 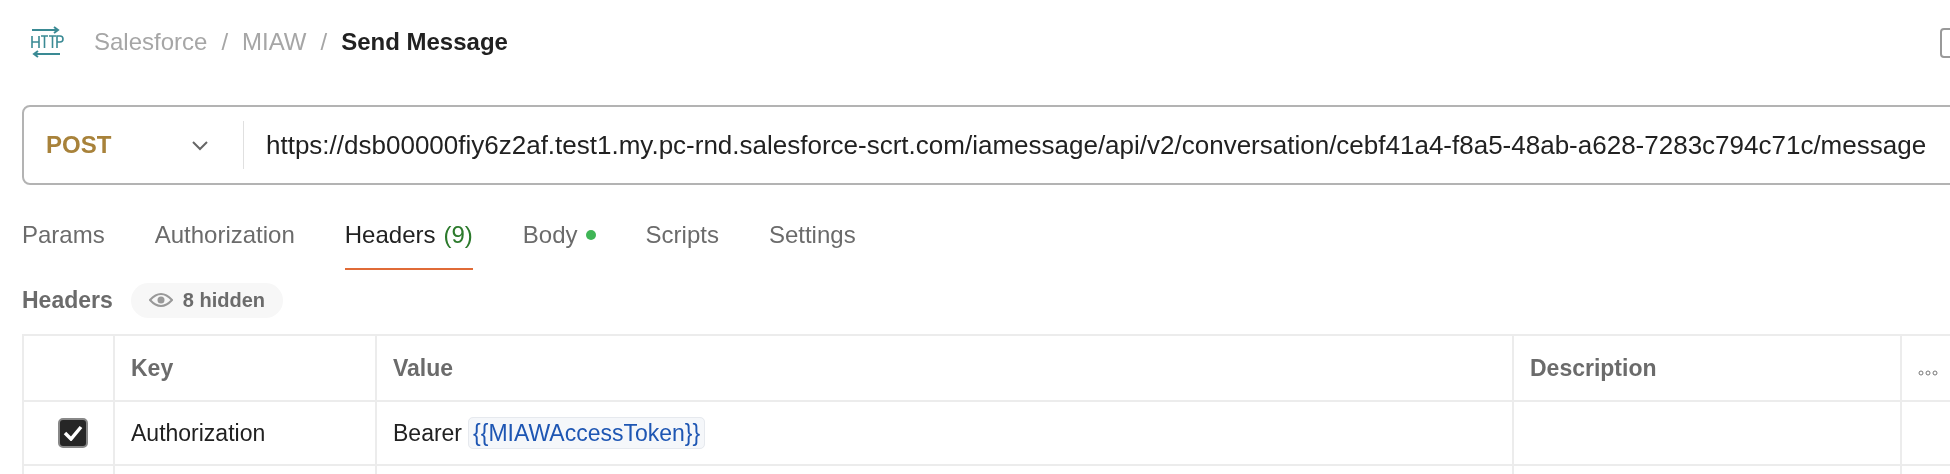 I want to click on http-icon, so click(x=46, y=42).